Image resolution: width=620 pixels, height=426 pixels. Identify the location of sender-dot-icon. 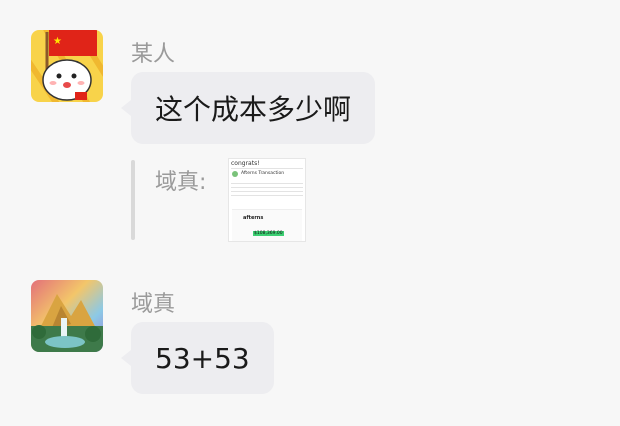
(235, 174).